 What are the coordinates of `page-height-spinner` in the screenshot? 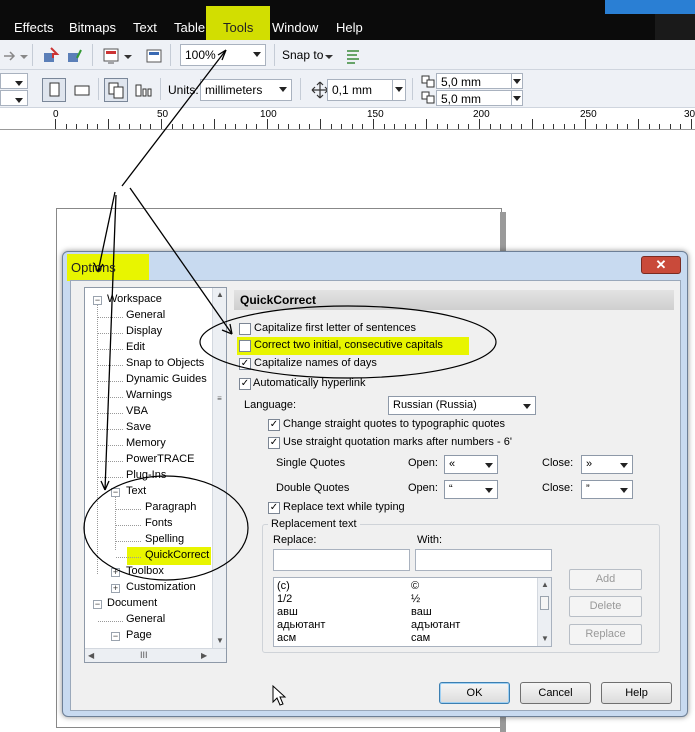 It's located at (14, 98).